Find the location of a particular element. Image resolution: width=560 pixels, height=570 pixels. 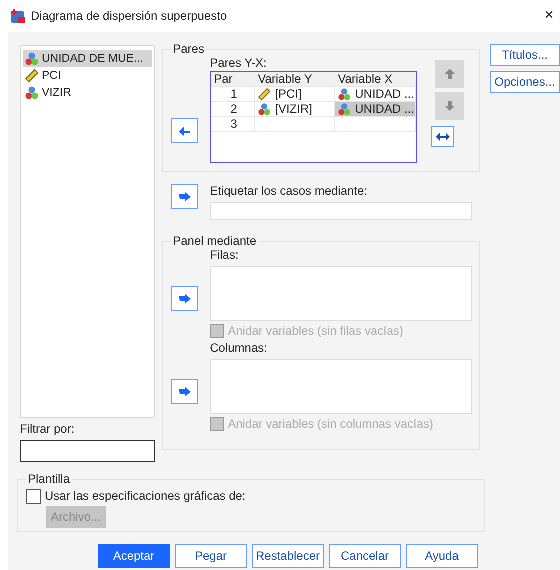

dialog-button: Ayuda is located at coordinates (442, 556).